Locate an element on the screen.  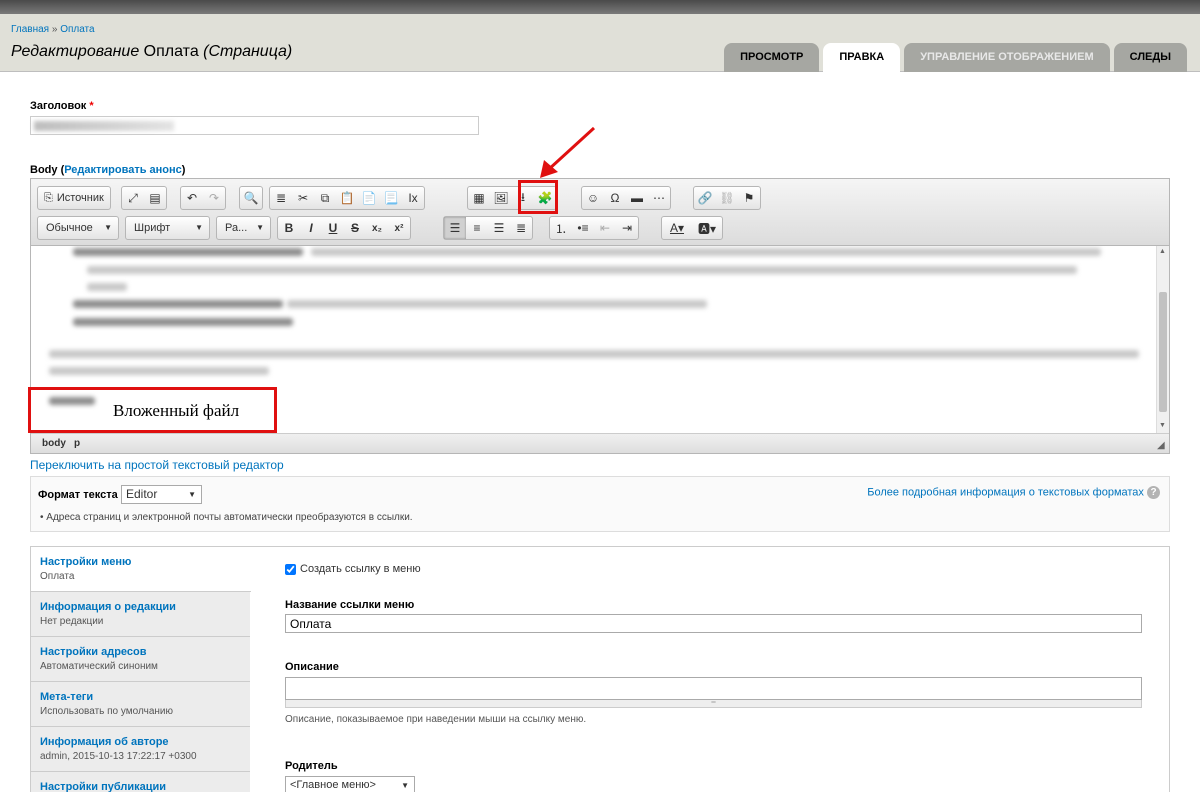
special-char-icon: Ω is located at coordinates (615, 198).